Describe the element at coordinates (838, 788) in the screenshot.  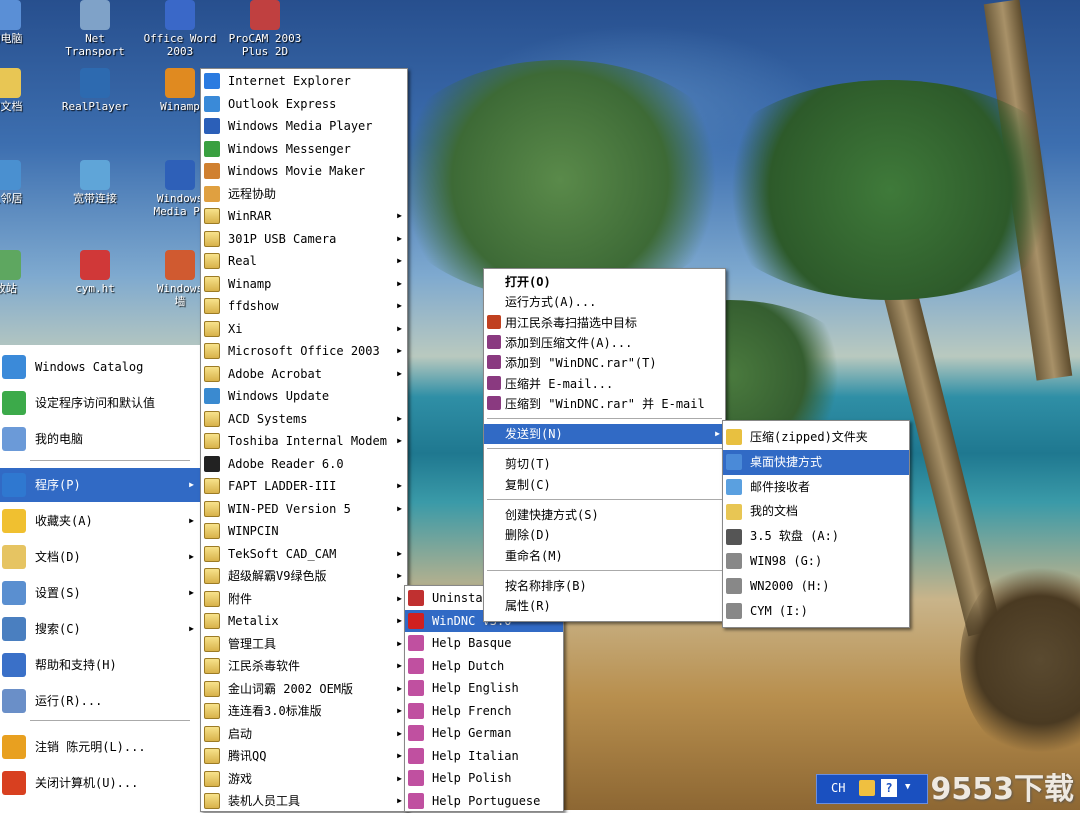
I see `language-indicator: CH` at that location.